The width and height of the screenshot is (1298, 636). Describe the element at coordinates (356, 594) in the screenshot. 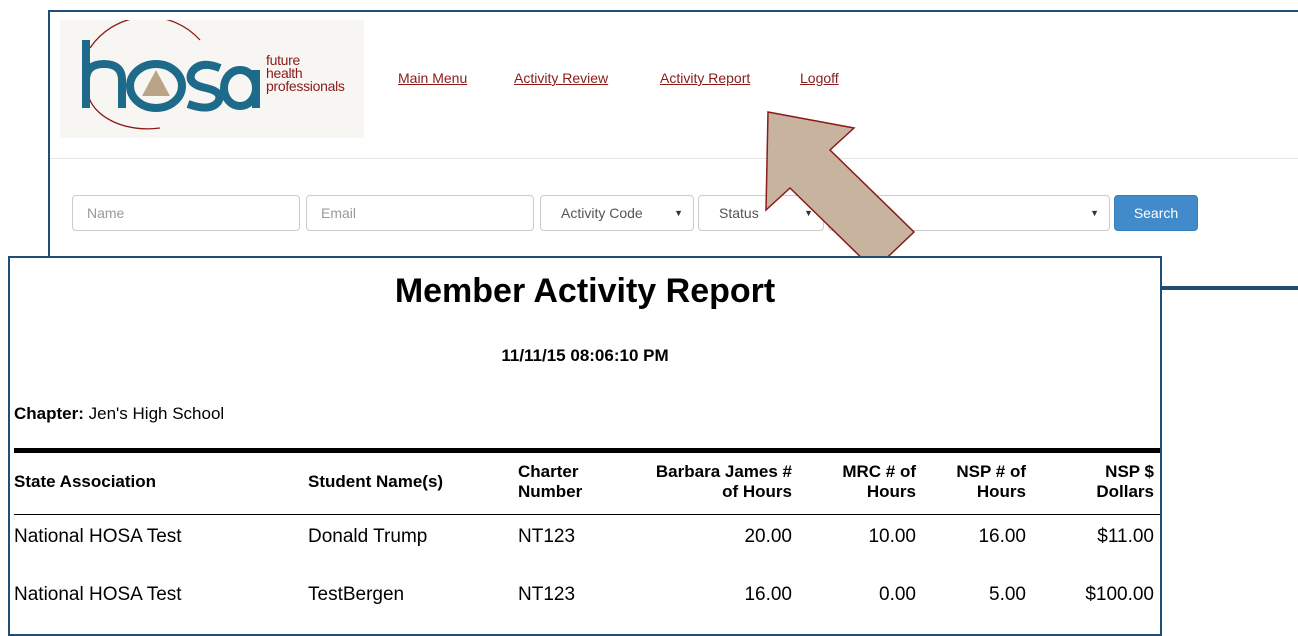

I see `cell-student-name: TestBergen` at that location.